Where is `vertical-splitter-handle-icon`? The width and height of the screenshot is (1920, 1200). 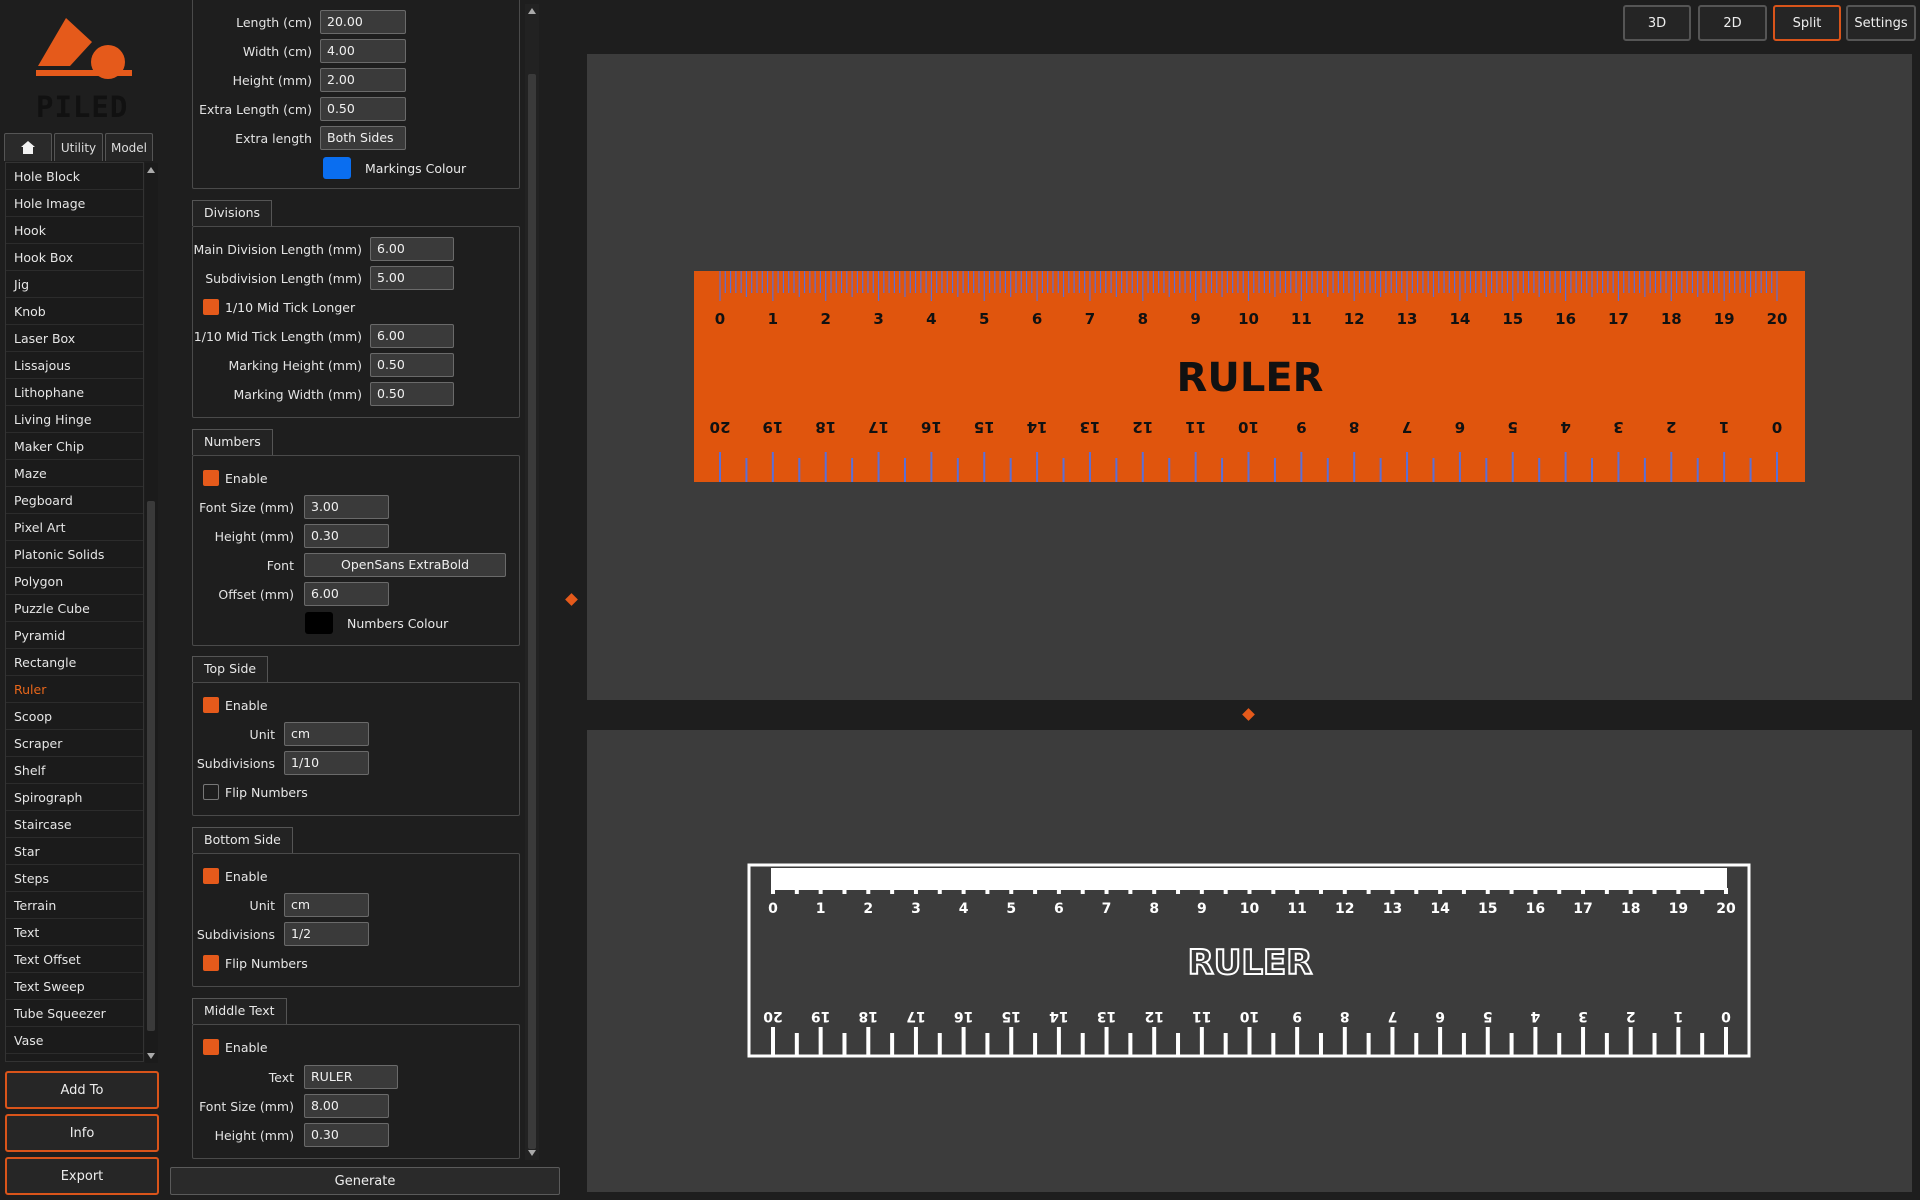
vertical-splitter-handle-icon is located at coordinates (571, 599).